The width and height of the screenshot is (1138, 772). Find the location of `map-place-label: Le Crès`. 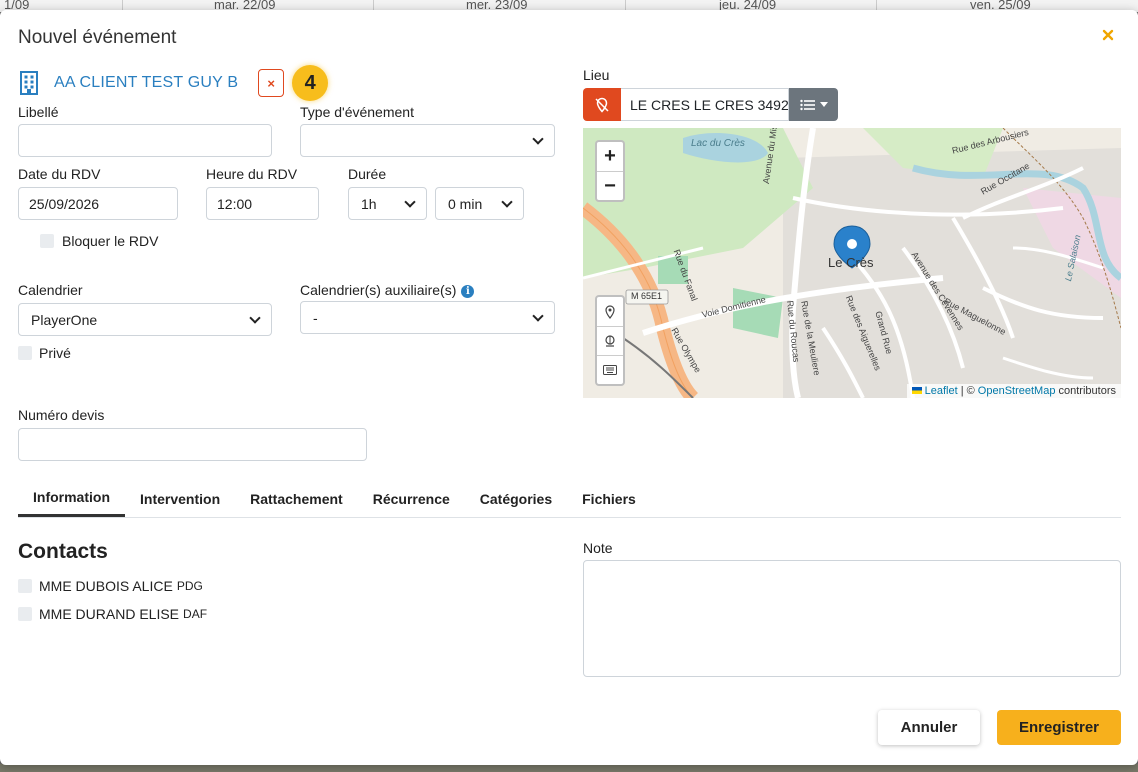

map-place-label: Le Crès is located at coordinates (851, 262).